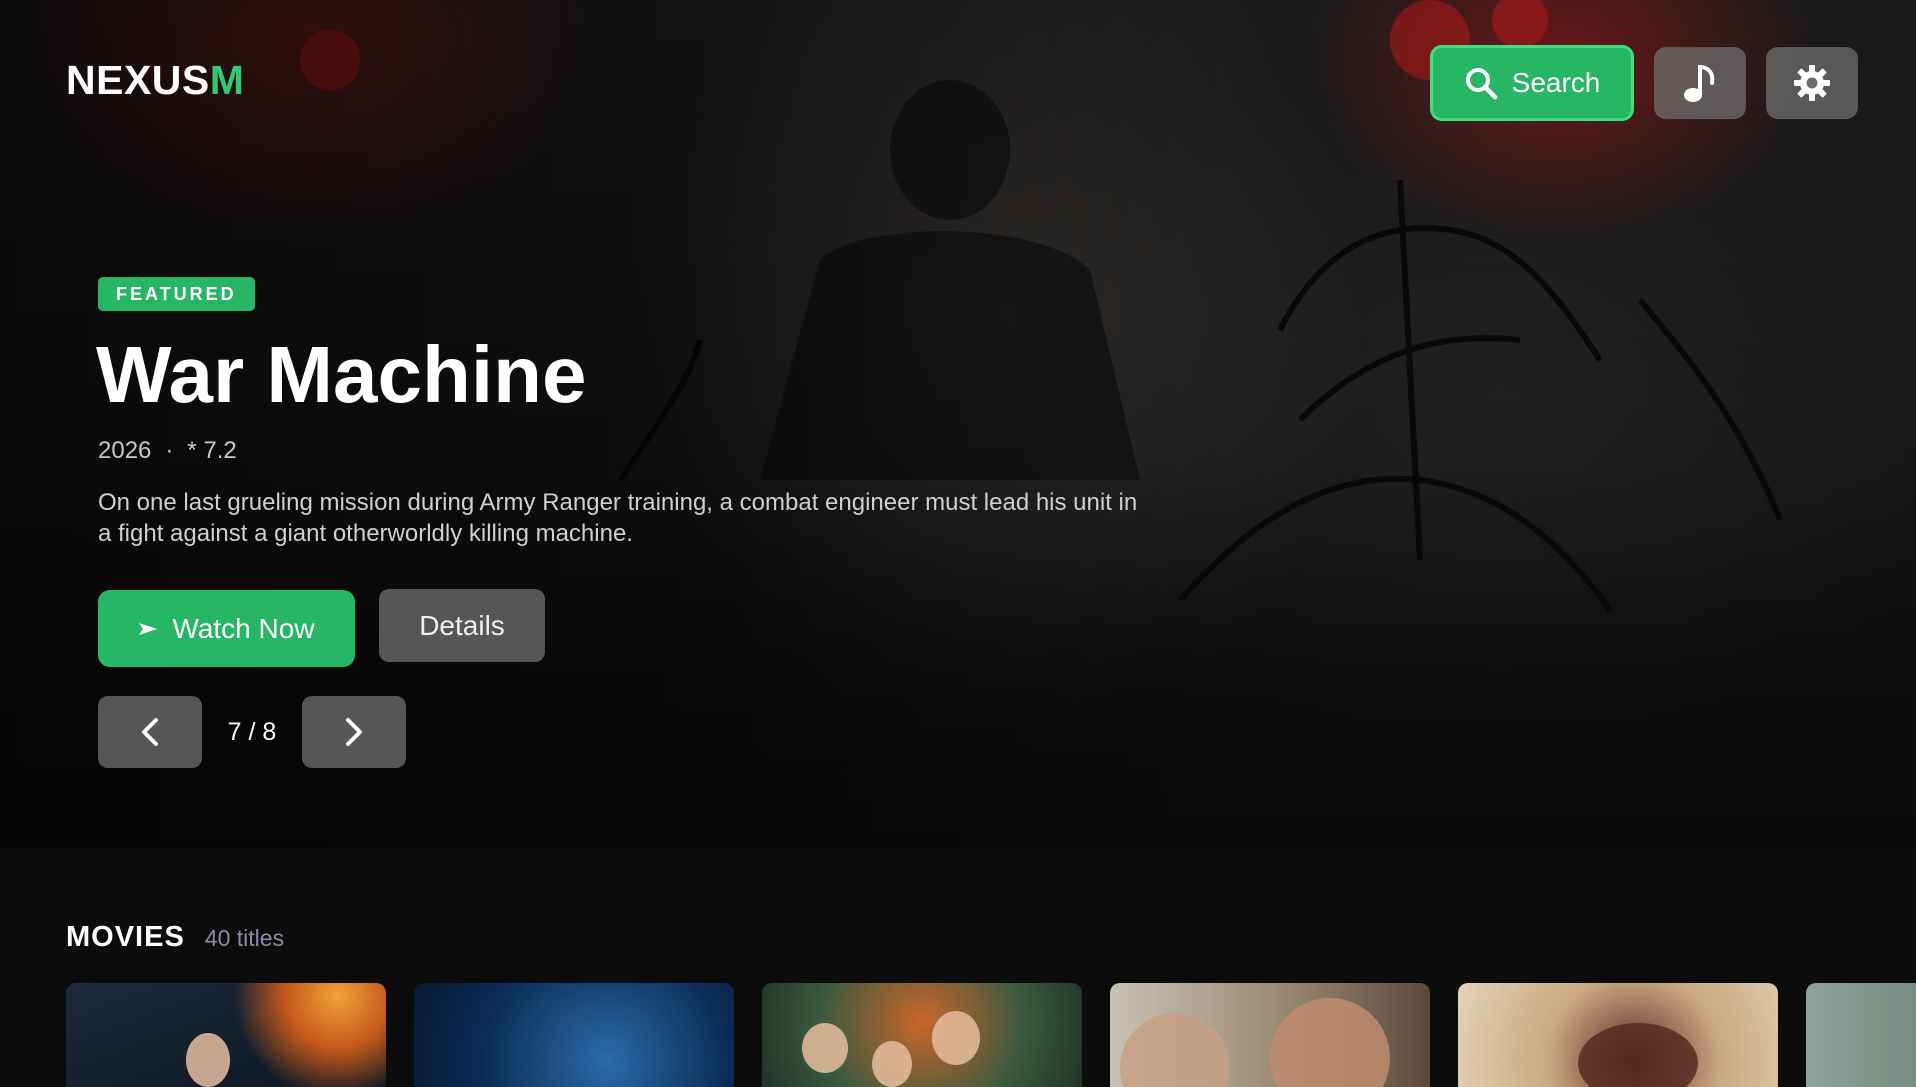 The image size is (1916, 1087). I want to click on watch-now-label: Watch Now, so click(243, 628).